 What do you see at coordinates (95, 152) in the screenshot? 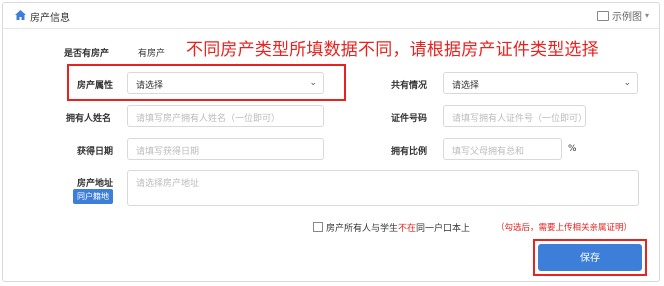
I see `acquire-date-label: 获得日期` at bounding box center [95, 152].